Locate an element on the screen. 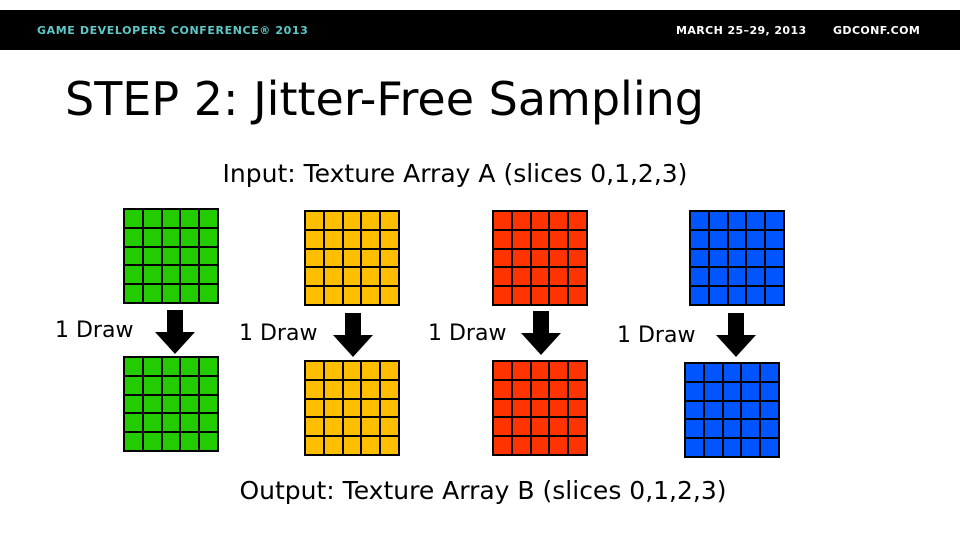  input-slice-2-grid is located at coordinates (540, 258).